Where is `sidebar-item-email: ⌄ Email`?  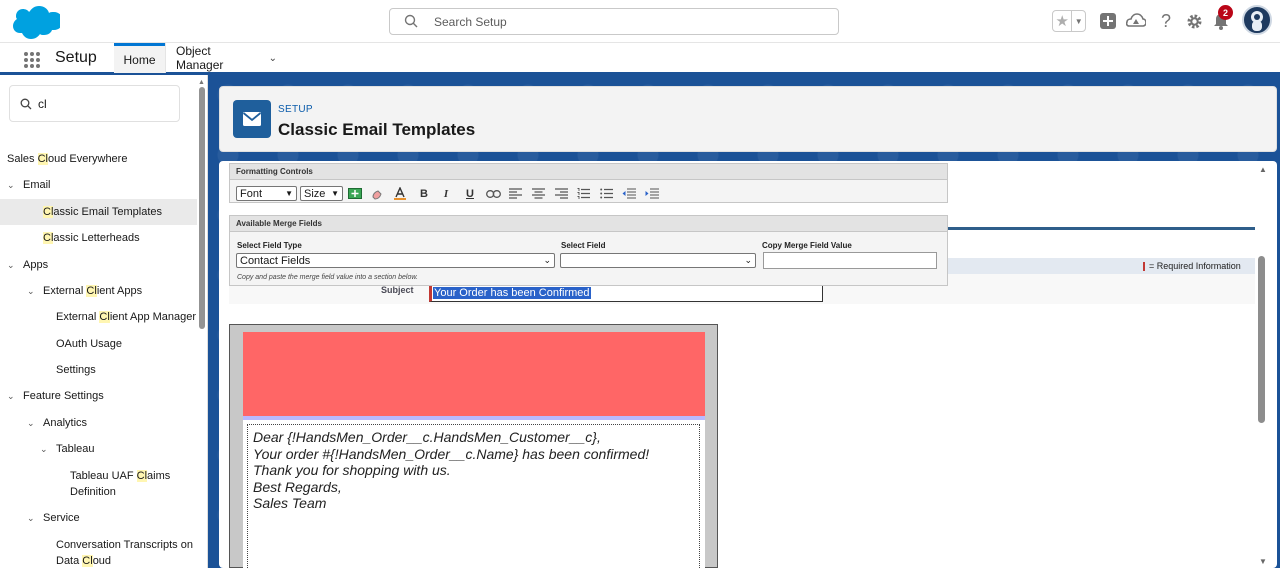 sidebar-item-email: ⌄ Email is located at coordinates (29, 185).